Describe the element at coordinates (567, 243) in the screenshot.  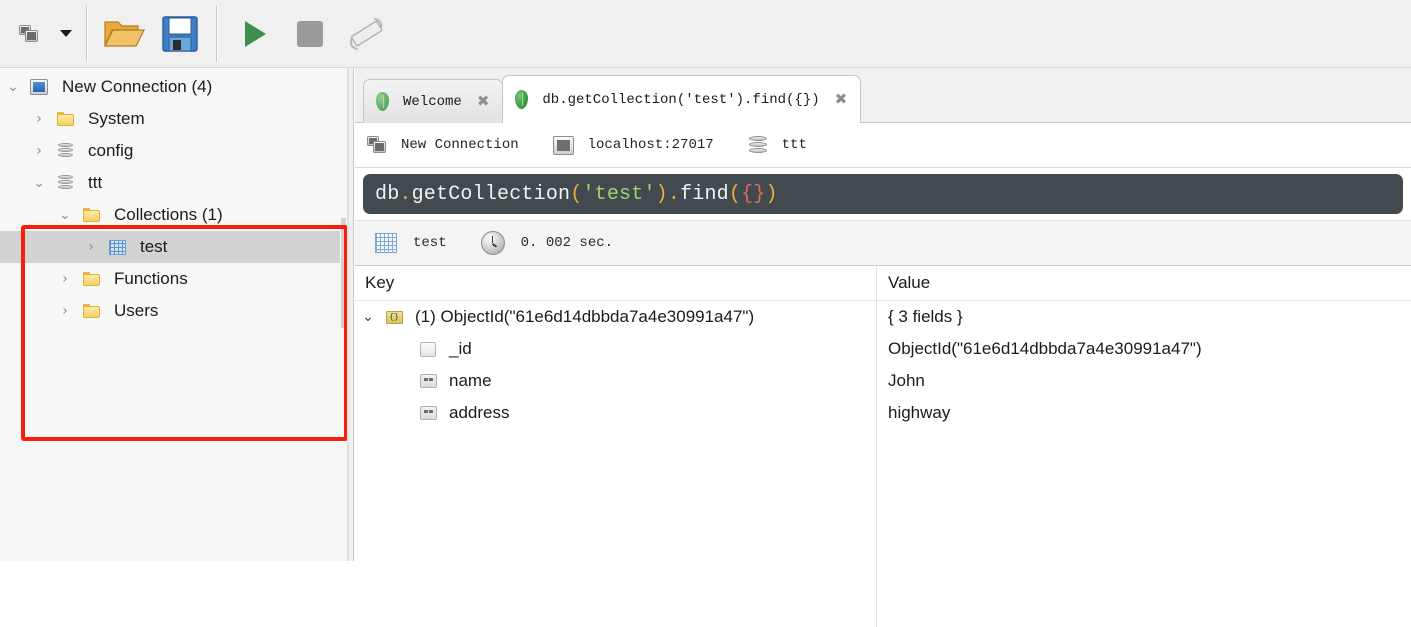
I see `result-elapsed-label: 0. 002 sec.` at that location.